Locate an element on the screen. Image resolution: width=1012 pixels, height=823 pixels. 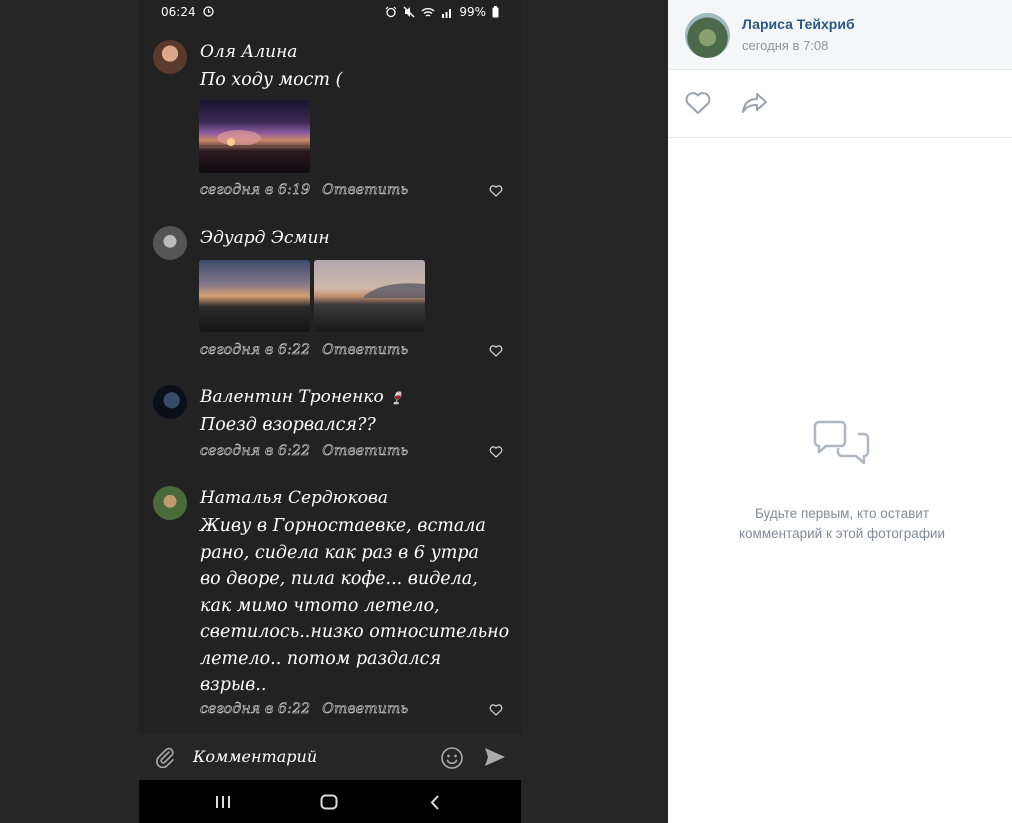
comment-text-line: взрыв.. is located at coordinates (233, 685).